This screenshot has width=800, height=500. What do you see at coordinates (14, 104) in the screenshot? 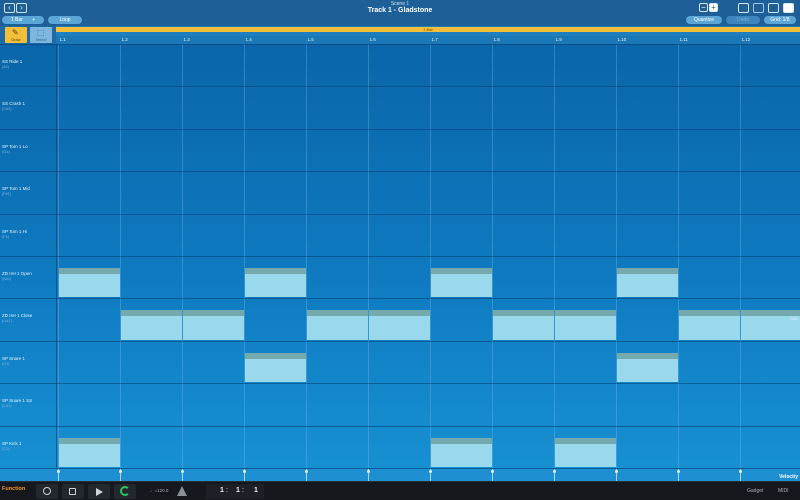
I see `drum-row-name: SS Crash 1` at bounding box center [14, 104].